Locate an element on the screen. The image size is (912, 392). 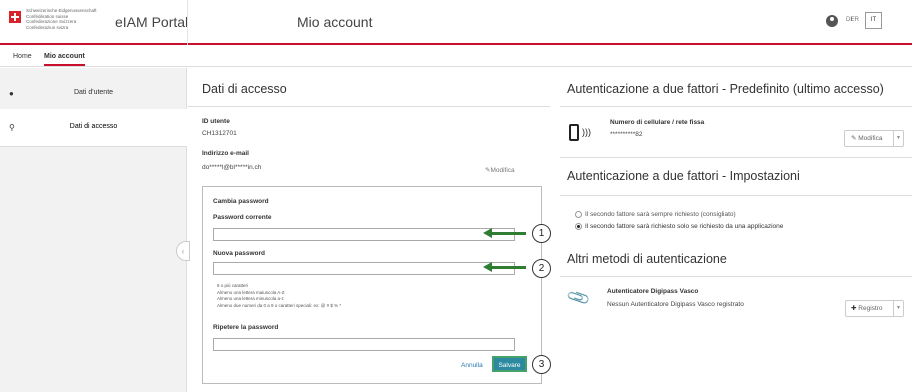
phone-number-masked: **********82 is located at coordinates (626, 134).